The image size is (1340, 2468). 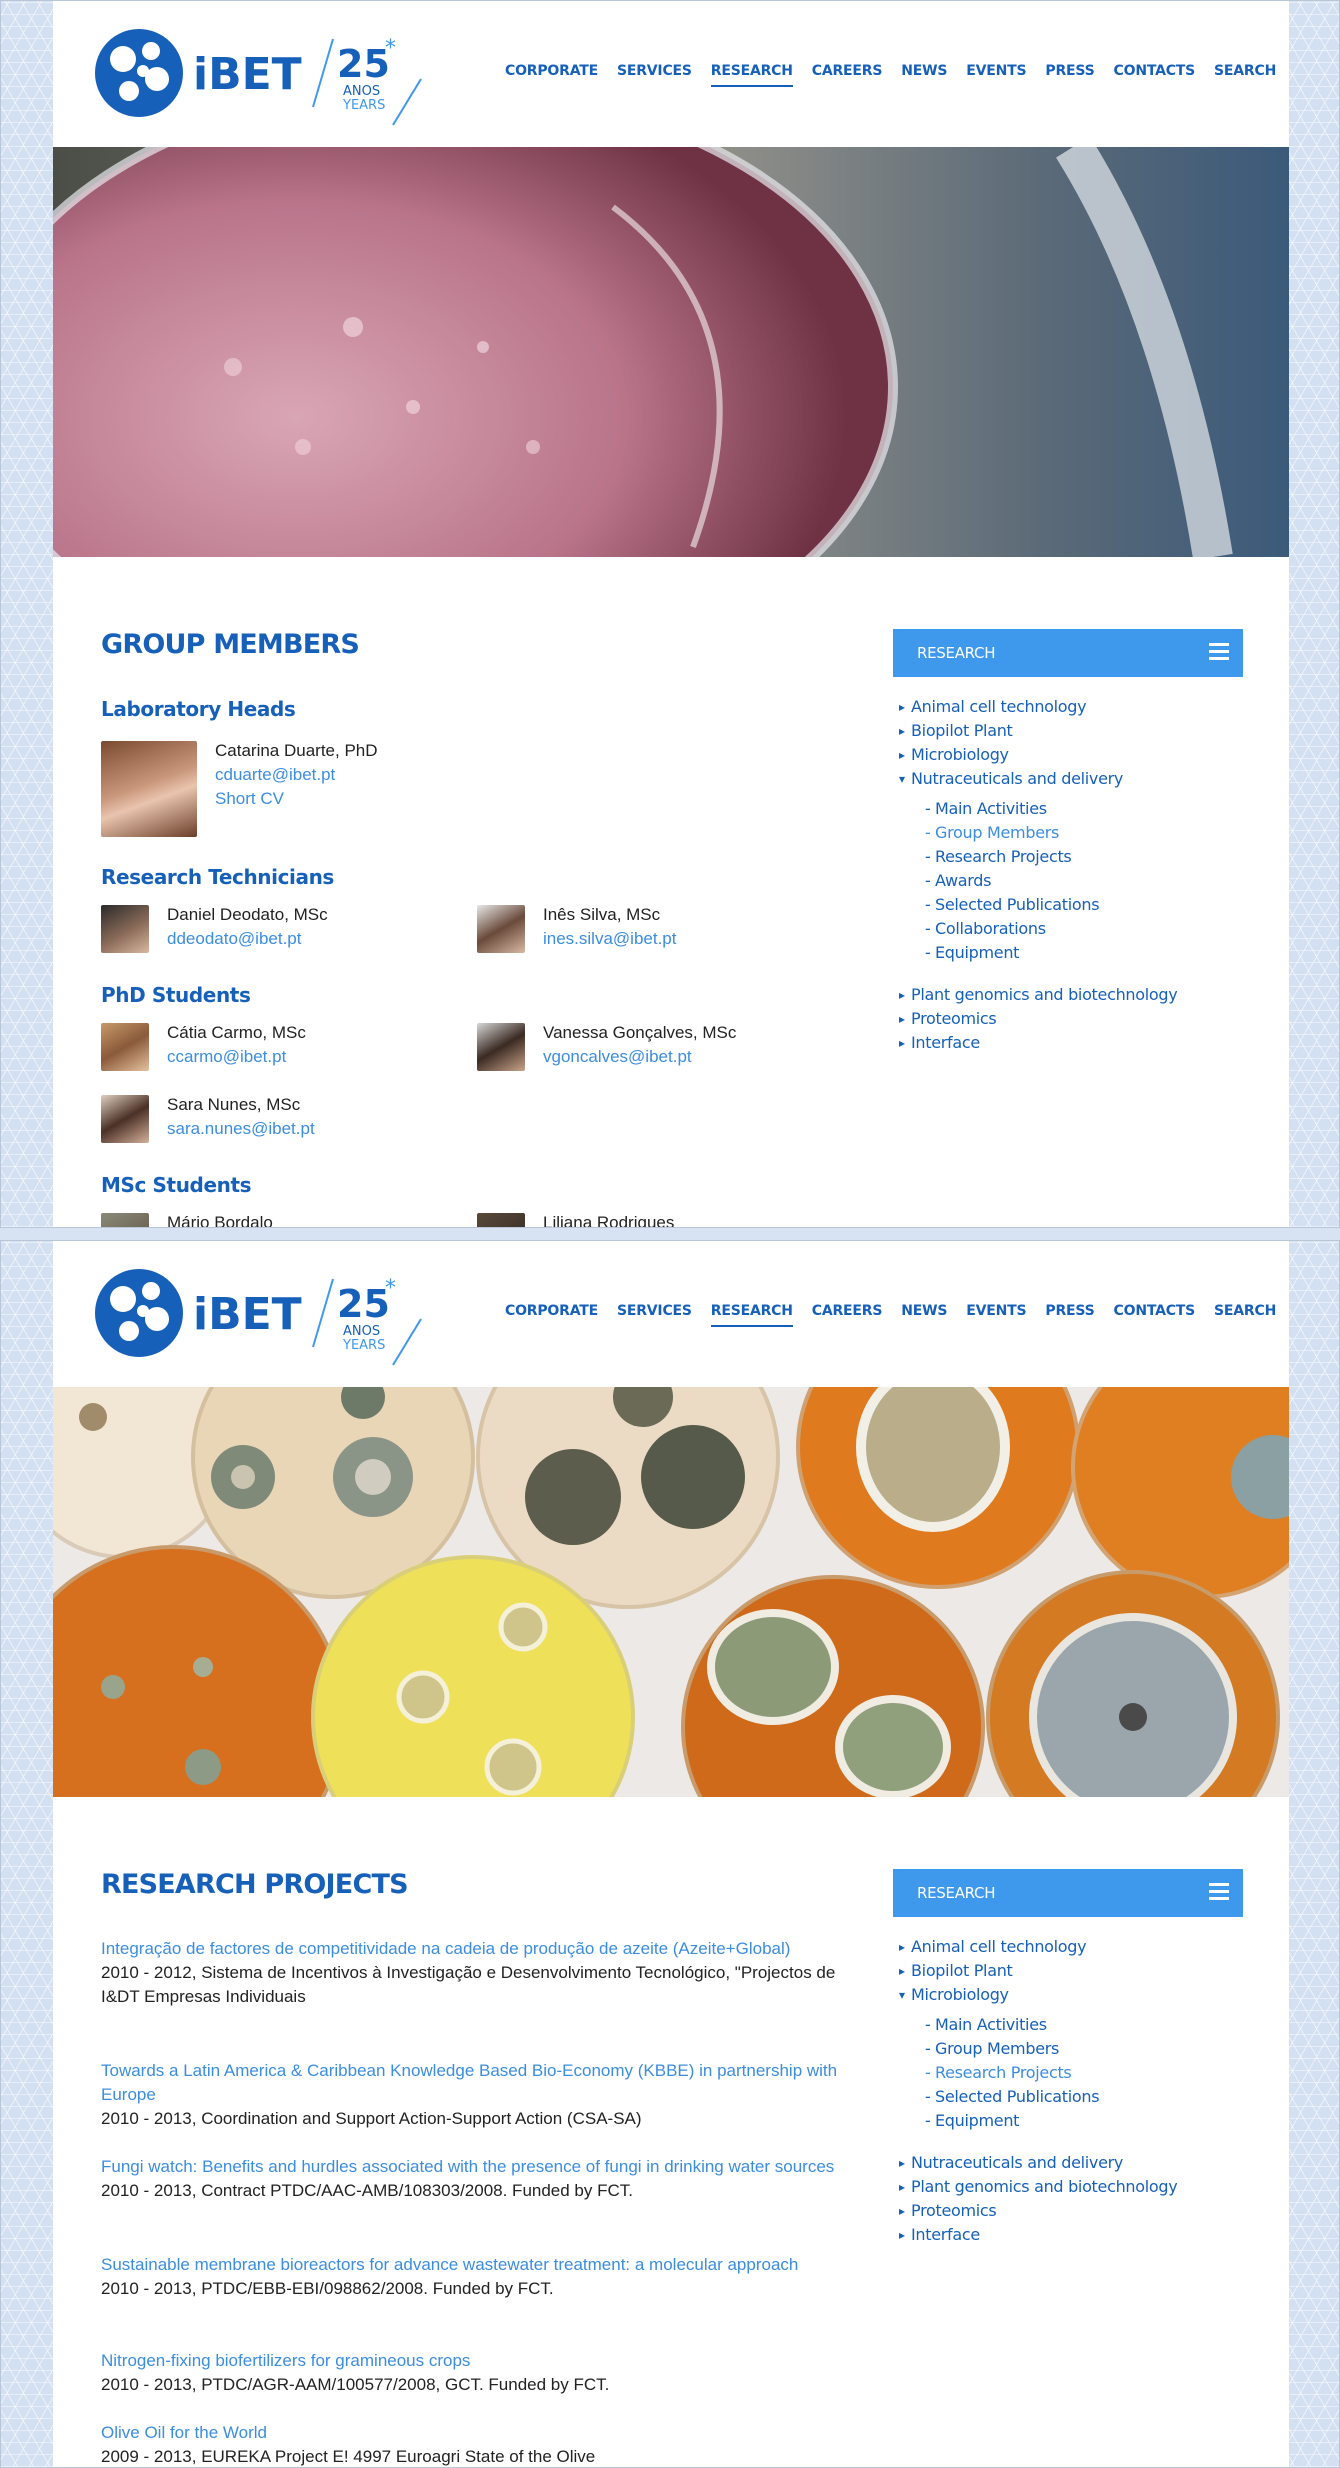 What do you see at coordinates (617, 1057) in the screenshot?
I see `member-email-link: vgoncalves@ibet.pt` at bounding box center [617, 1057].